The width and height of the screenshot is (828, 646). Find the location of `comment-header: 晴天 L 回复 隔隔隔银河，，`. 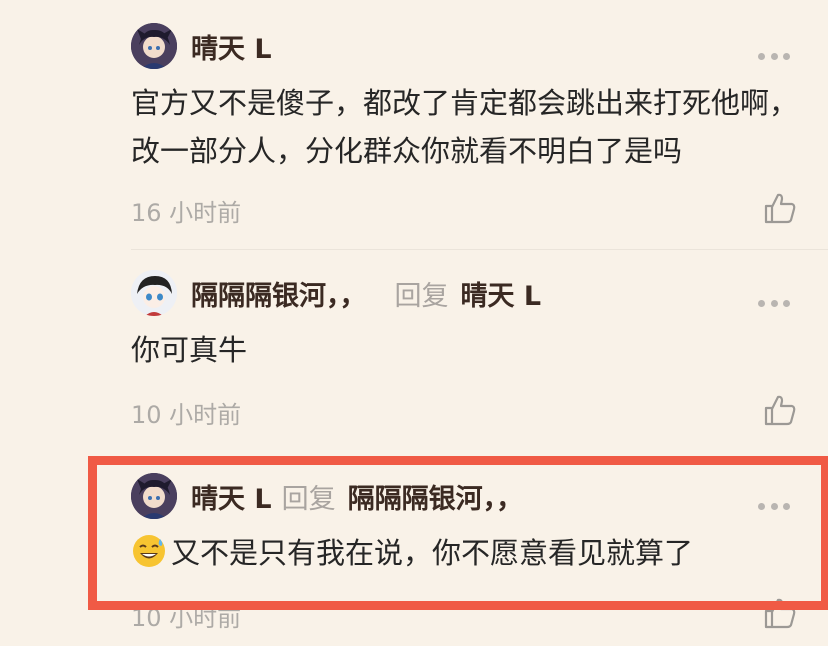

comment-header: 晴天 L 回复 隔隔隔银河，， is located at coordinates (357, 496).